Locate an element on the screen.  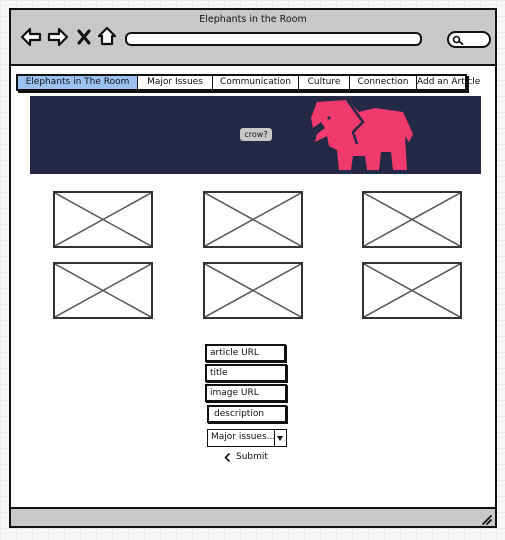
tab-communication: Communication is located at coordinates (256, 82).